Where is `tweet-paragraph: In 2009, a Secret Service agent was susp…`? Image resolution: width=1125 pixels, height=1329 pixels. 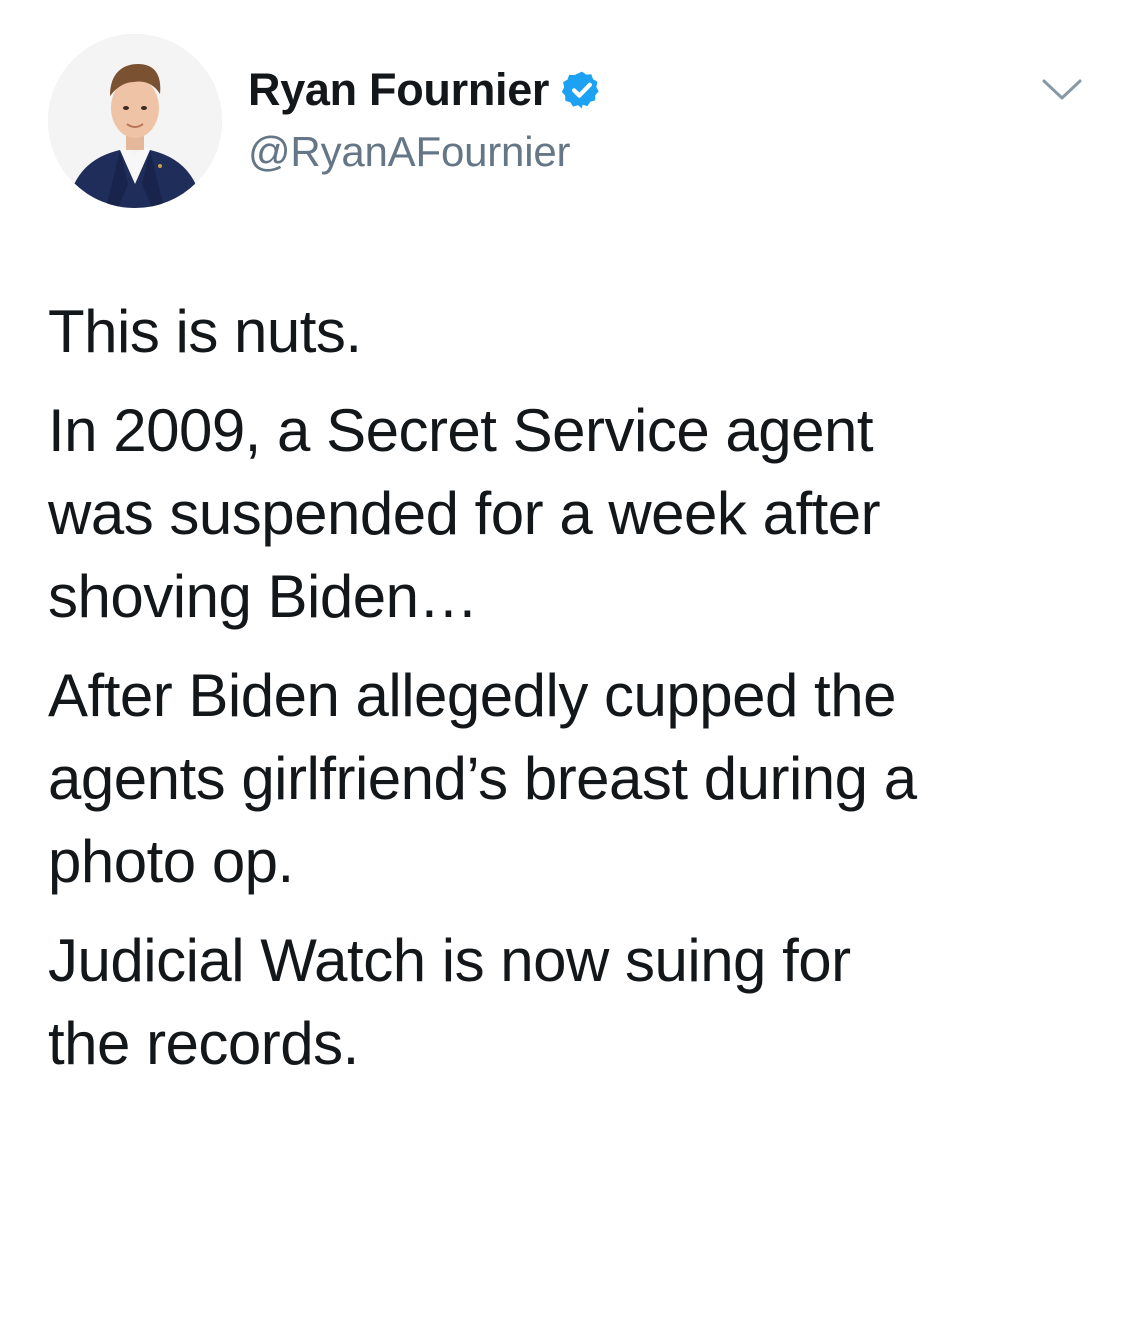
tweet-paragraph: In 2009, a Secret Service agent was susp… is located at coordinates (464, 513).